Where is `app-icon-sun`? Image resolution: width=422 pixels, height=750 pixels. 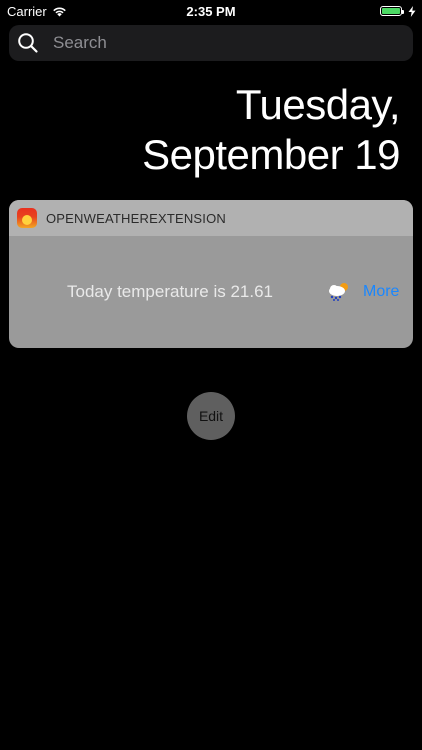 app-icon-sun is located at coordinates (27, 220).